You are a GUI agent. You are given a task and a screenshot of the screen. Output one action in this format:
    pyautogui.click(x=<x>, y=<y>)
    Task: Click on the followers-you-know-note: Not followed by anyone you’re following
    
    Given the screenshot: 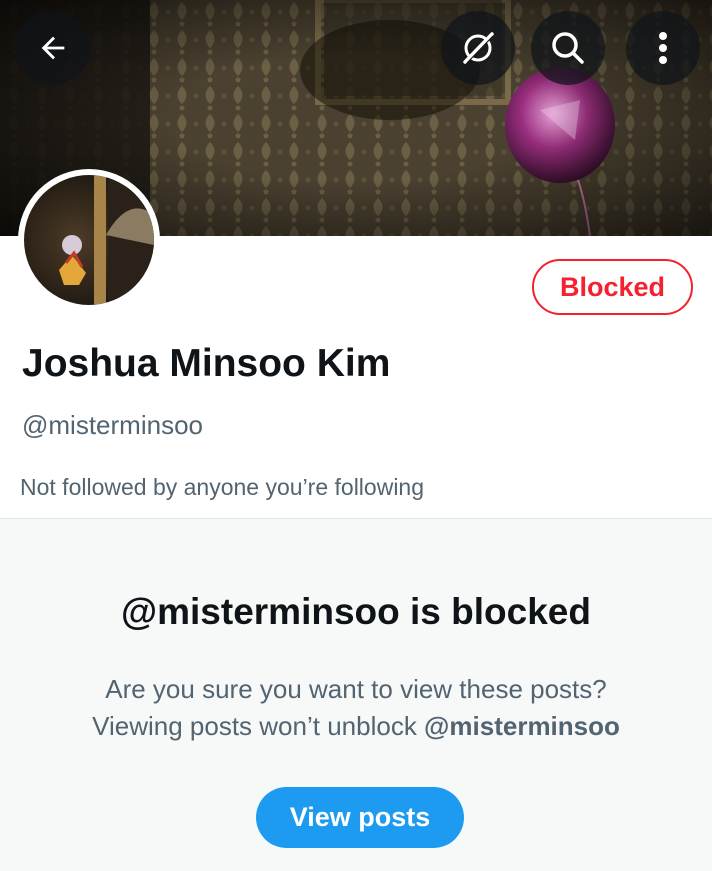 What is the action you would take?
    pyautogui.click(x=222, y=487)
    